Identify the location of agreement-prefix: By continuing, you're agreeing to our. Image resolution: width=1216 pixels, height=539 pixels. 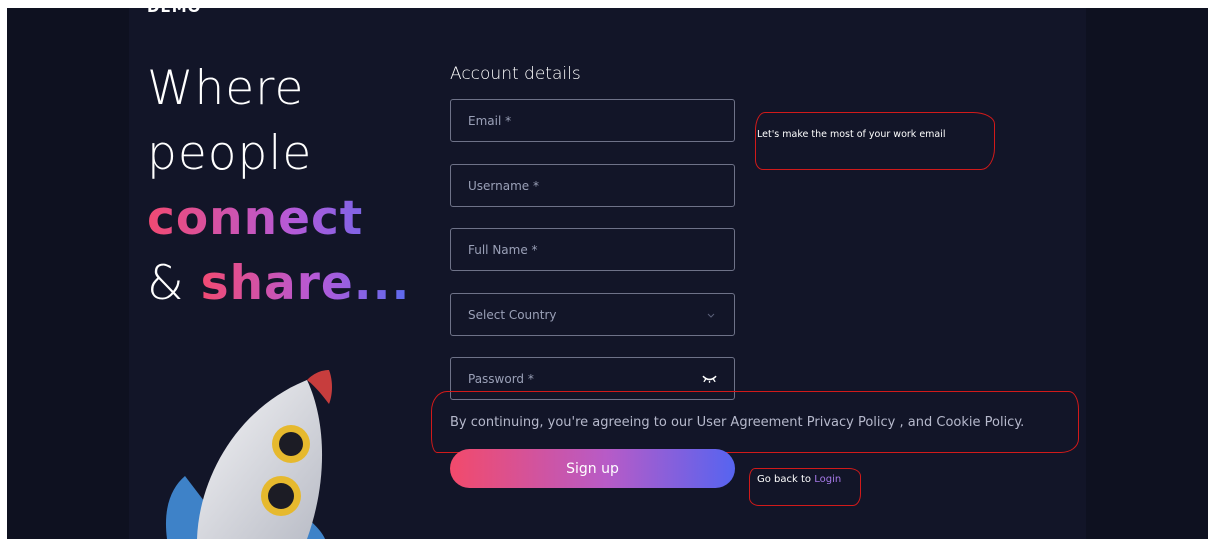
(573, 422).